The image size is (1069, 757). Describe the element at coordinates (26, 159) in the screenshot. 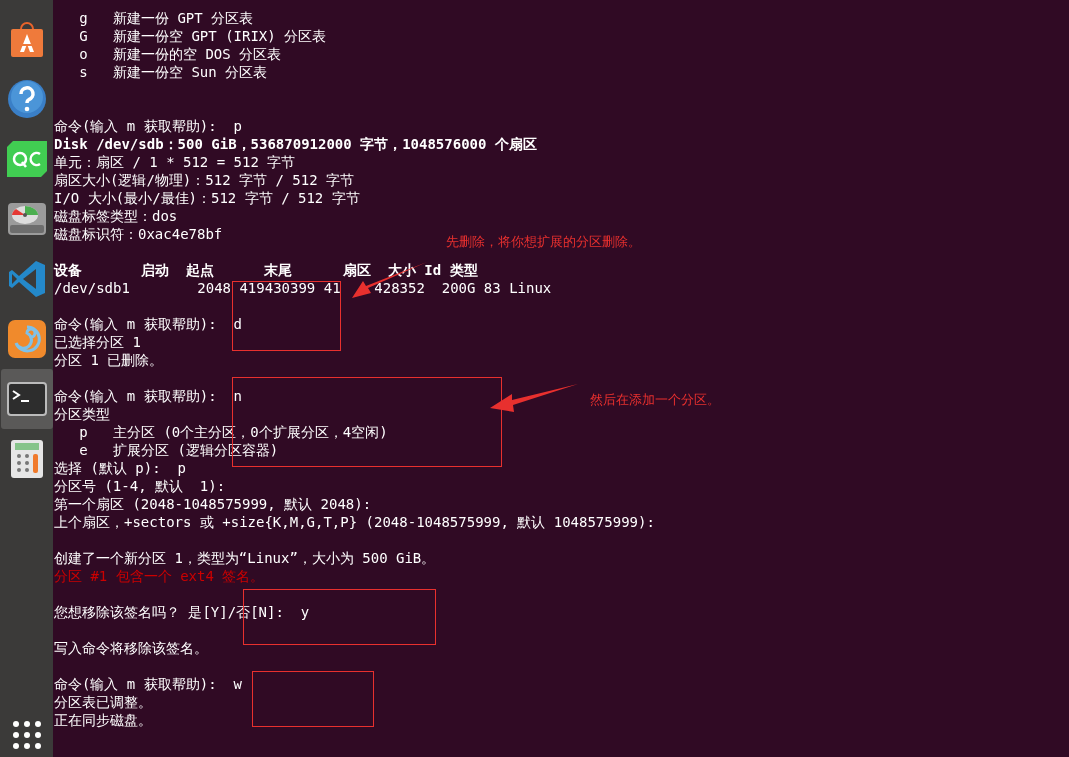

I see `qc-logo-icon` at that location.